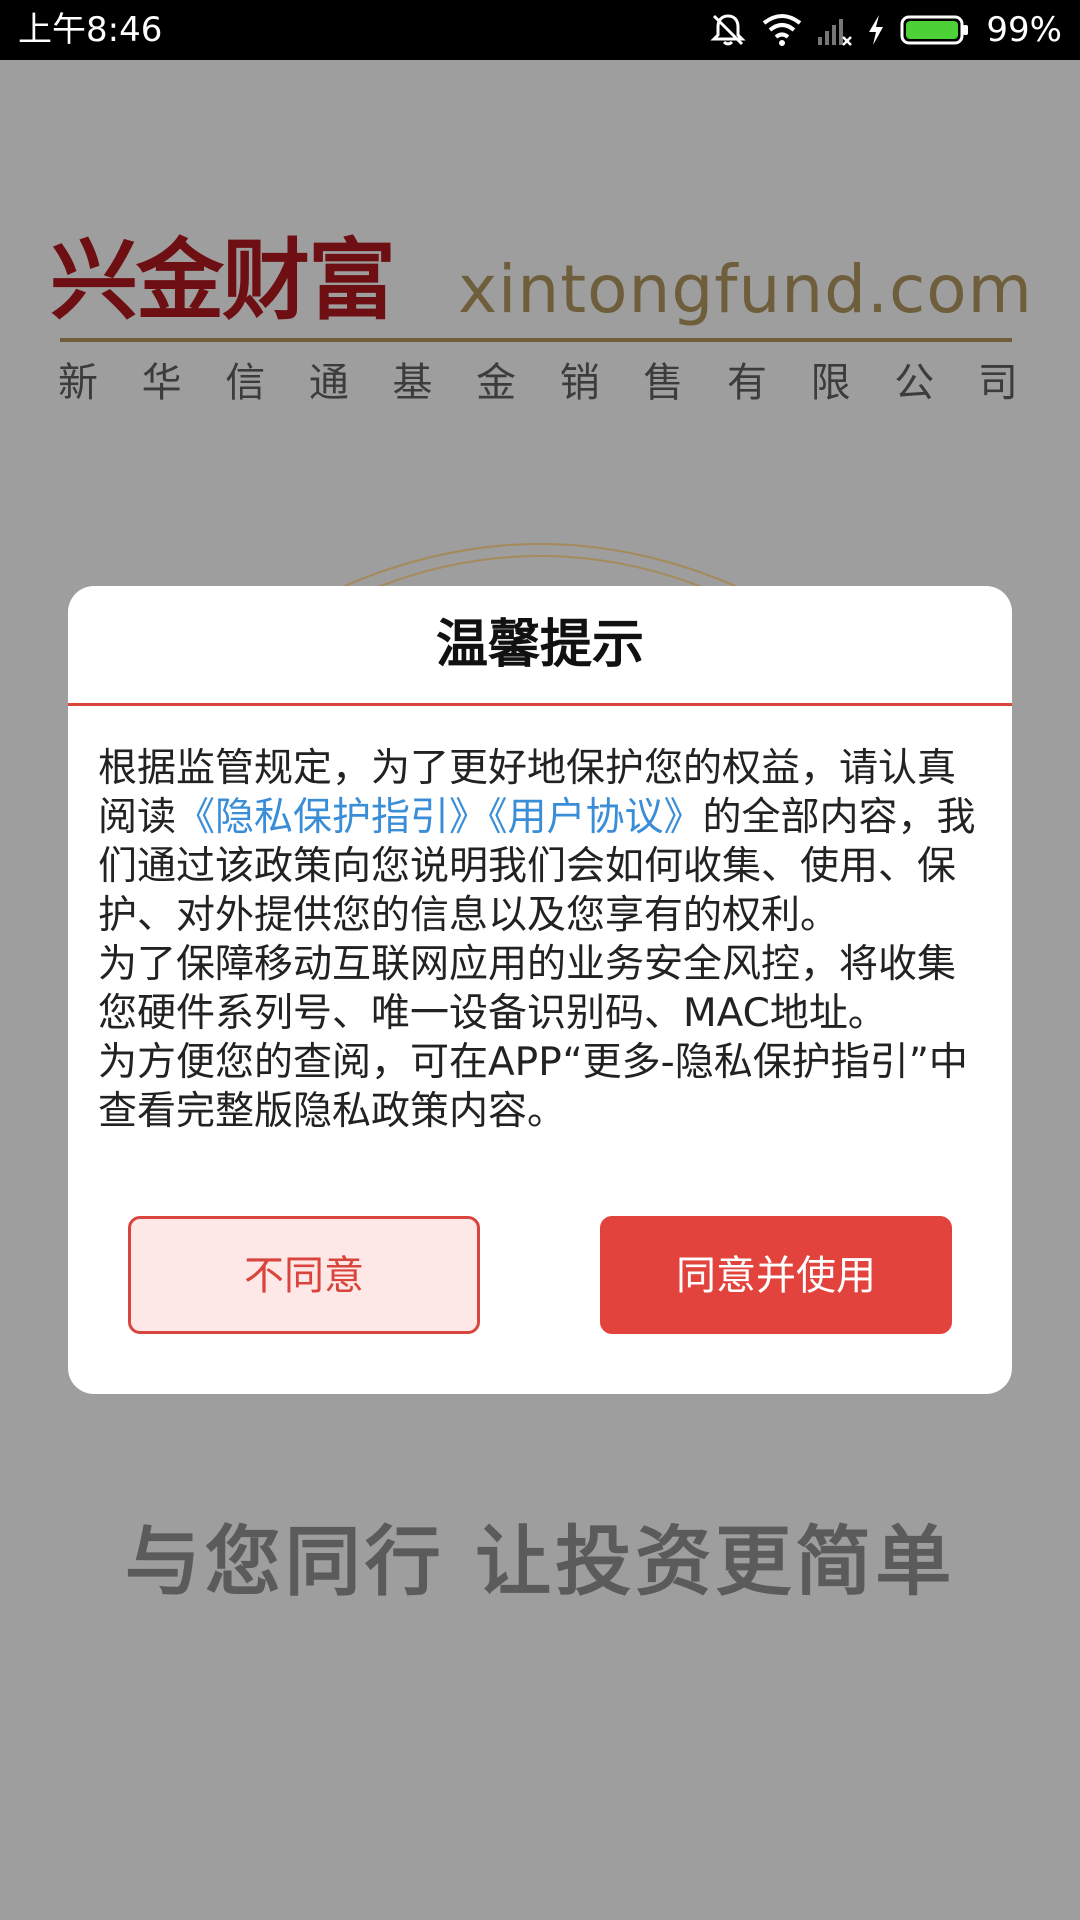 This screenshot has height=1920, width=1080. I want to click on dialog-title: 温馨提示, so click(539, 645).